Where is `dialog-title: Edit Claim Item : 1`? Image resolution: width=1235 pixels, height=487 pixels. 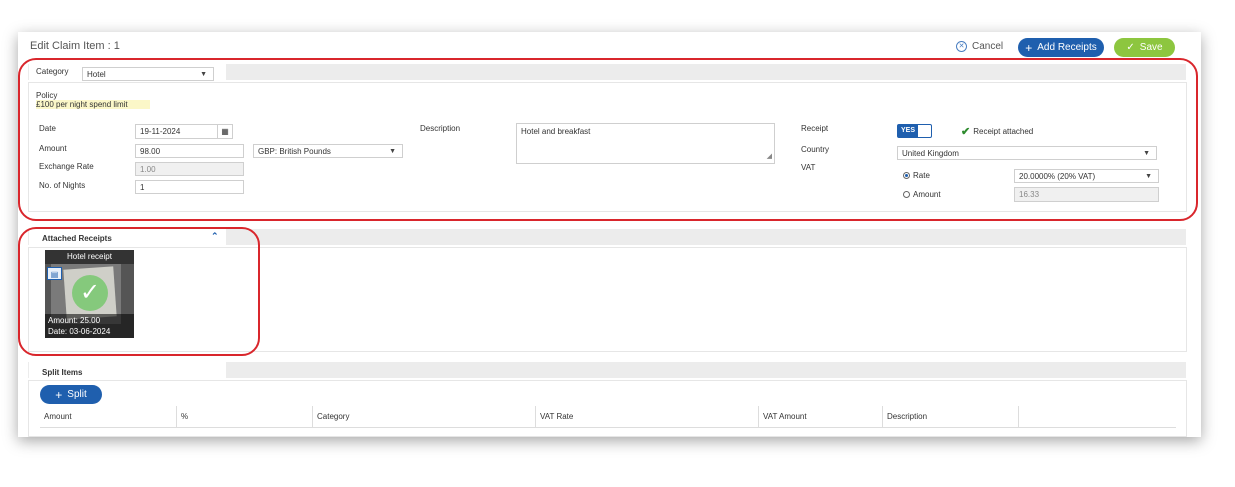
dialog-title: Edit Claim Item : 1 is located at coordinates (75, 46).